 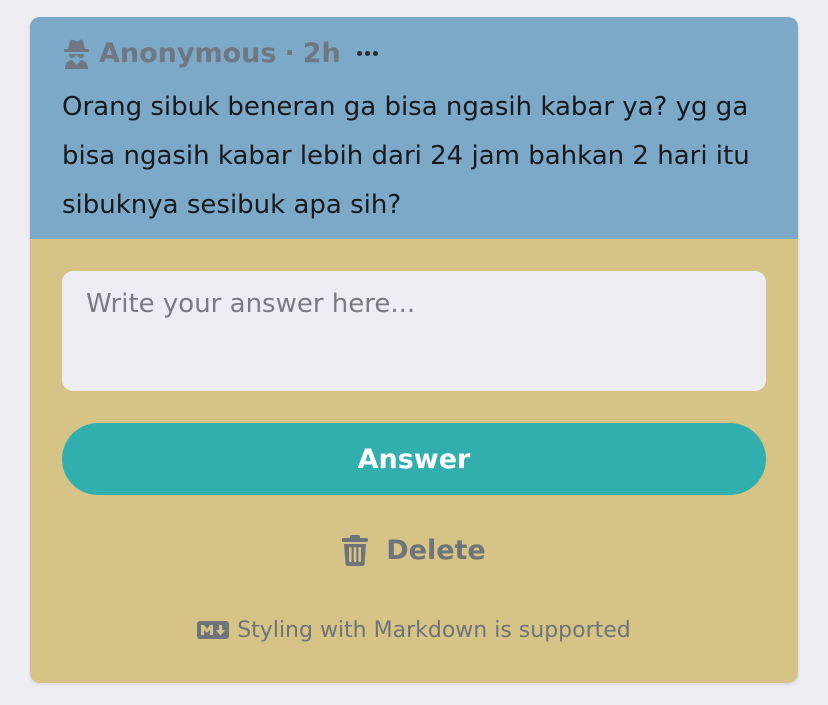 What do you see at coordinates (414, 331) in the screenshot?
I see `answer-input` at bounding box center [414, 331].